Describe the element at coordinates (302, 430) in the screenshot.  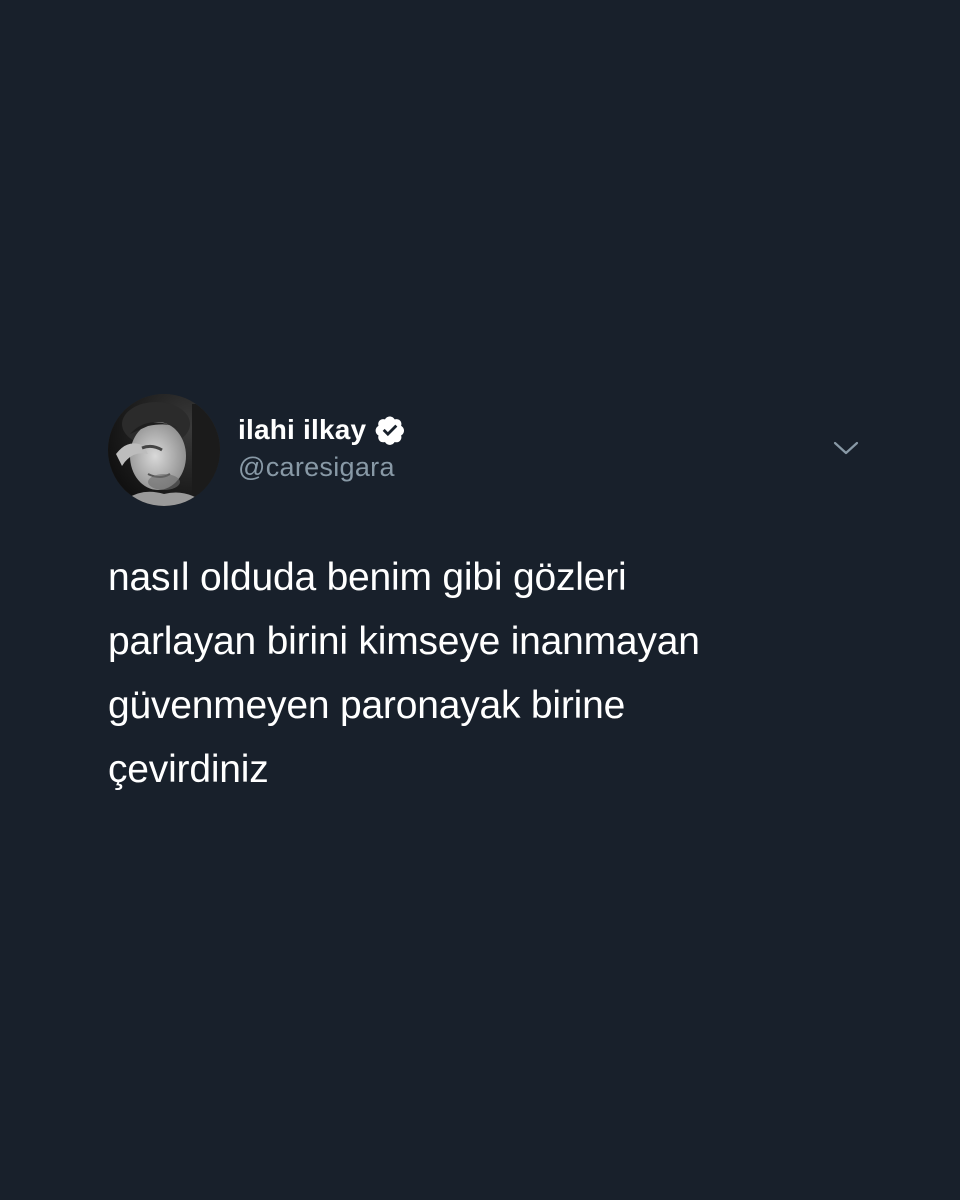
I see `display-name: ilahi ilkay` at that location.